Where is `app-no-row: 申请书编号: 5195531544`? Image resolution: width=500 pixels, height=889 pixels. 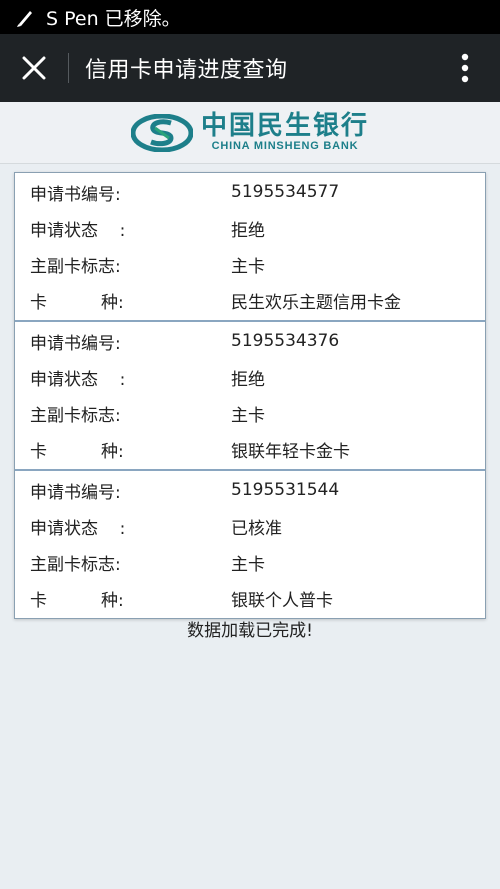
app-no-row: 申请书编号: 5195531544 is located at coordinates (250, 490).